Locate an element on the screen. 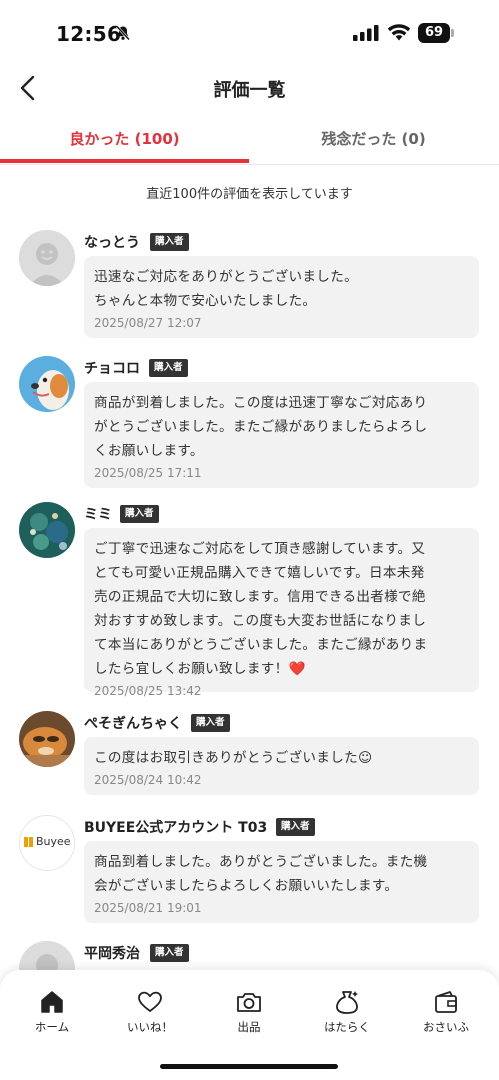 The height and width of the screenshot is (1080, 499). review-date: 2025/08/27 12:07 is located at coordinates (148, 323).